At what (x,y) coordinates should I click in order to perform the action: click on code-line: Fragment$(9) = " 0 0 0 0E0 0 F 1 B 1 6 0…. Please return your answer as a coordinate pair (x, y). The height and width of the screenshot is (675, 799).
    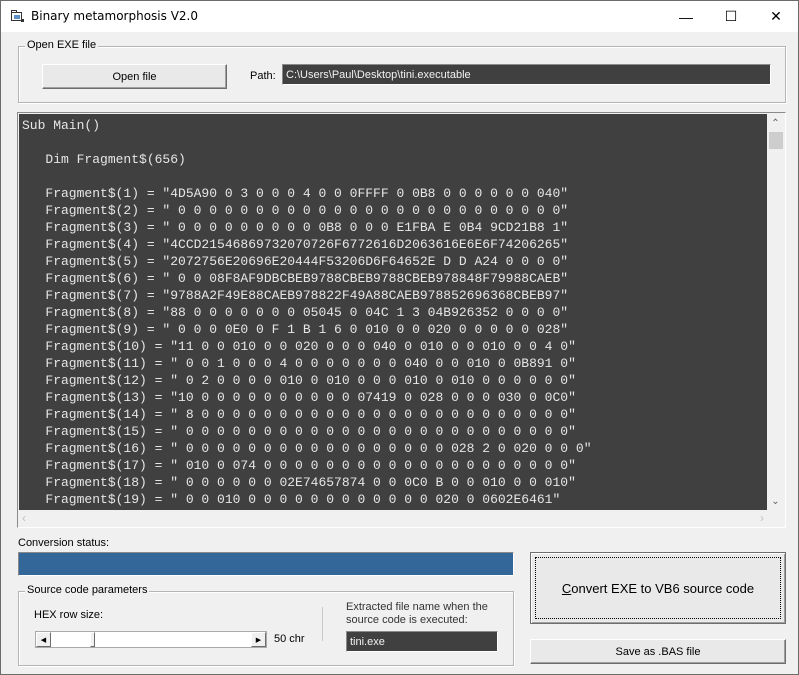
    Looking at the image, I should click on (295, 329).